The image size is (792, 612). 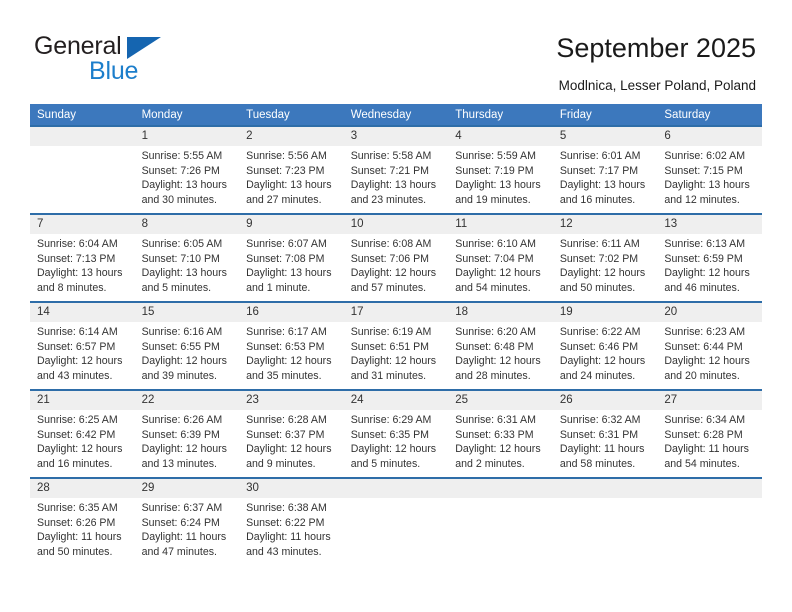 What do you see at coordinates (285, 170) in the screenshot?
I see `sunset-text: Sunset: 7:23 PM` at bounding box center [285, 170].